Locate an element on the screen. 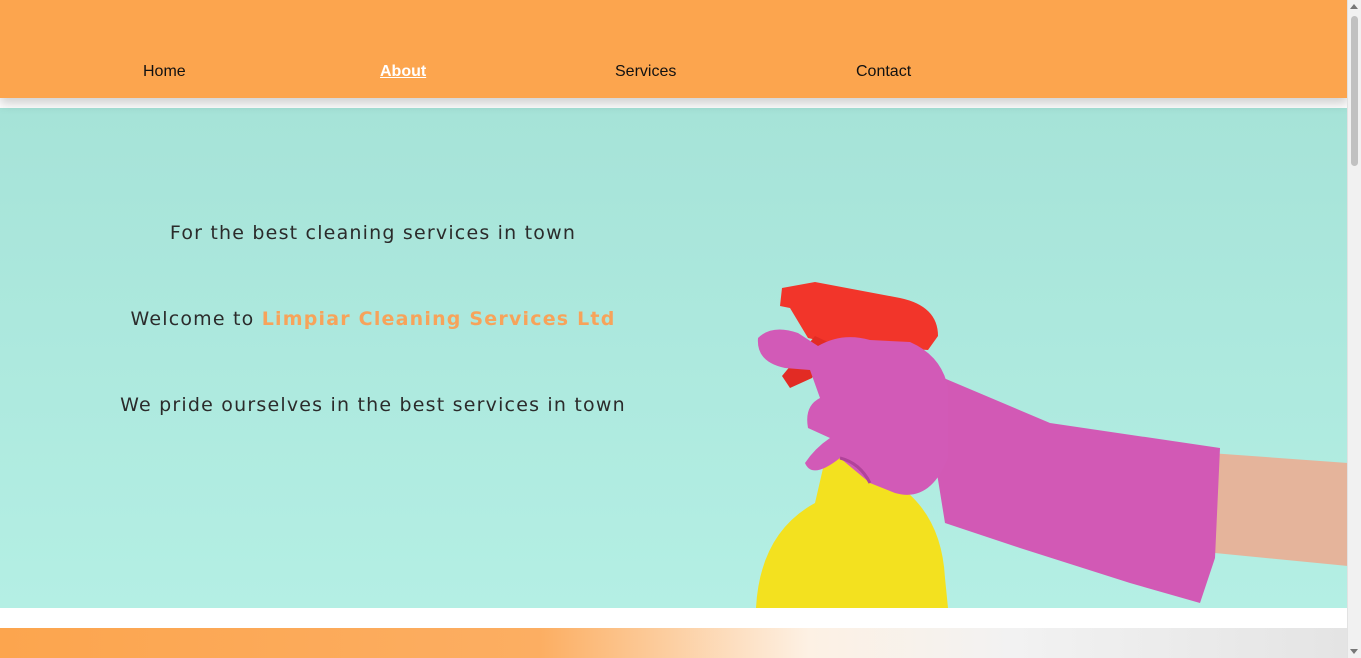 The height and width of the screenshot is (658, 1361). hero-welcome-prefix: Welcome to is located at coordinates (192, 319).